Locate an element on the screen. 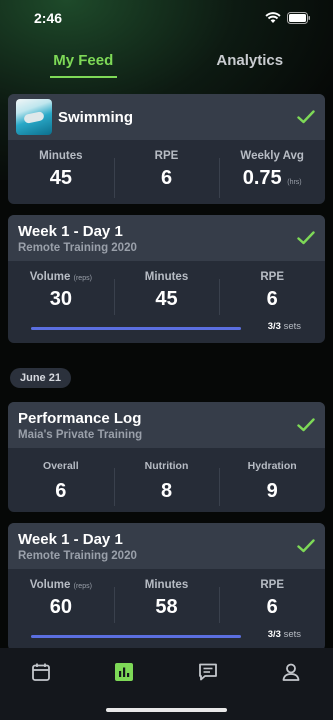 The image size is (333, 720). card-stats: Overall 6 Nutrition 8 Hydration 9 is located at coordinates (166, 480).